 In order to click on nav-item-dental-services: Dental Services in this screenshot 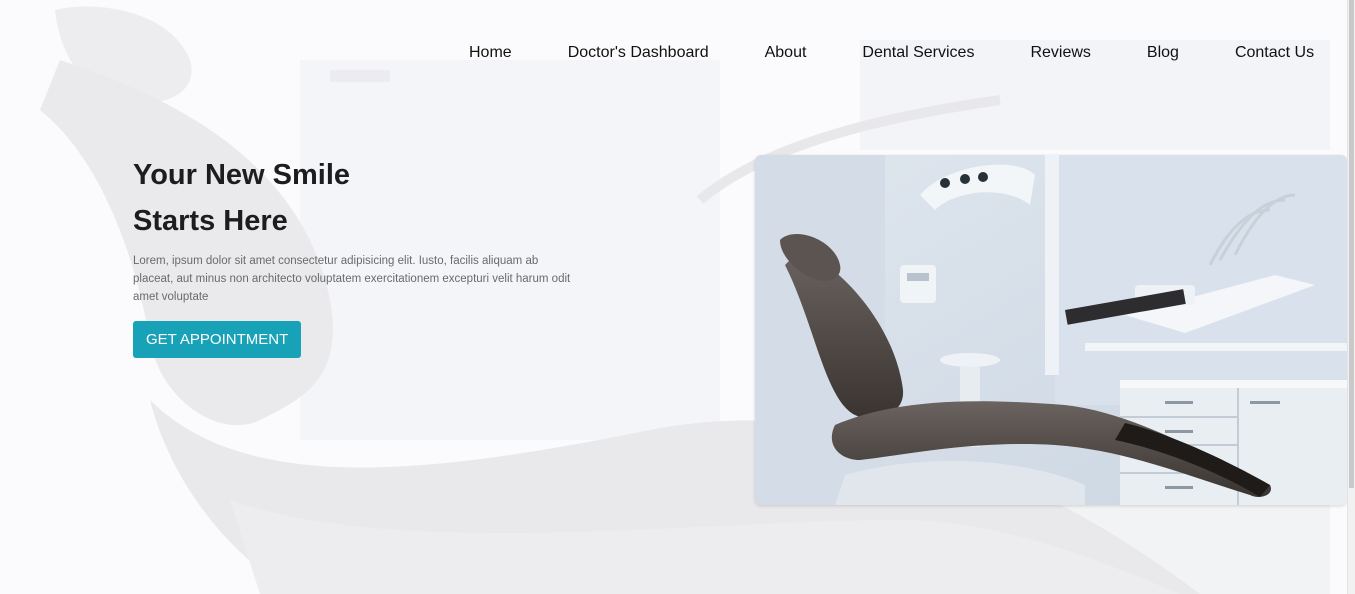, I will do `click(918, 53)`.